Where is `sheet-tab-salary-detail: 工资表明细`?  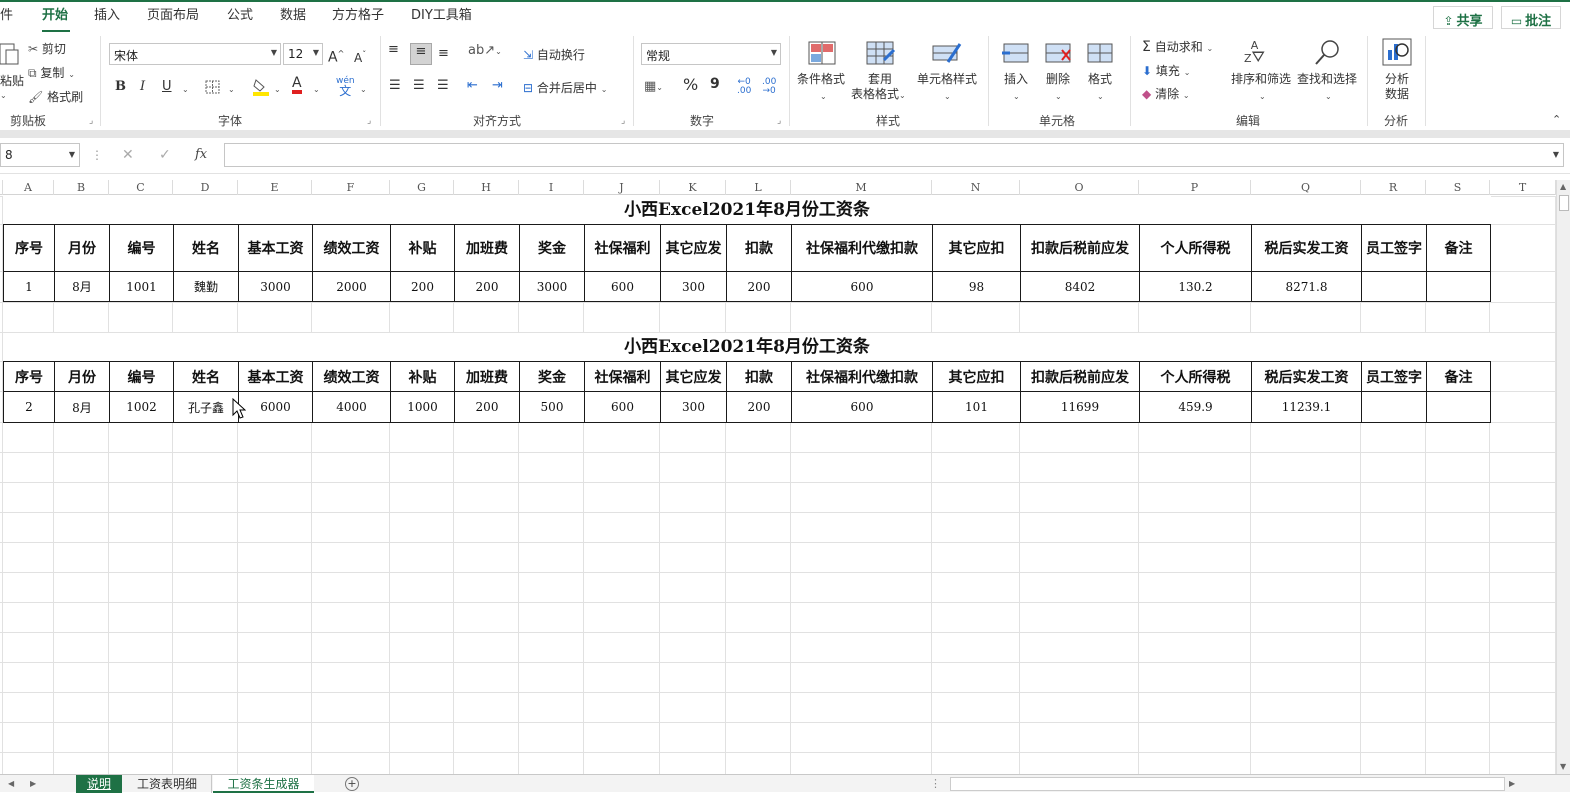
sheet-tab-salary-detail: 工资表明细 is located at coordinates (167, 784).